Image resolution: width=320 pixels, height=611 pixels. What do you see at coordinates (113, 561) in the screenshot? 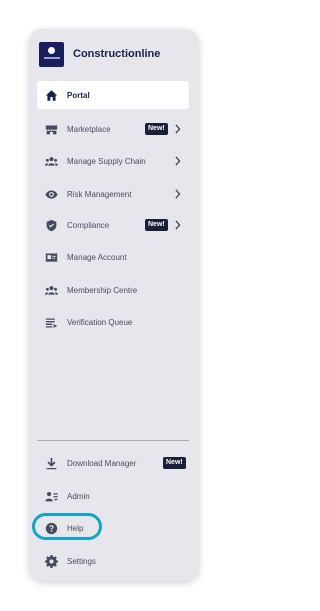
I see `sidebar-item-settings: Settings` at bounding box center [113, 561].